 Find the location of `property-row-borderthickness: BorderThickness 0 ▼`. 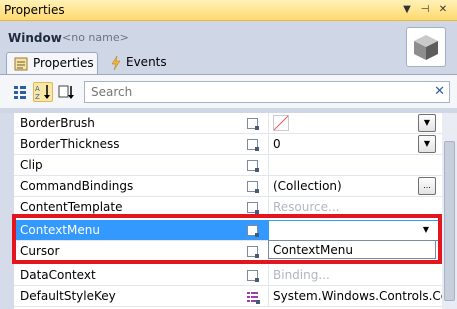

property-row-borderthickness: BorderThickness 0 ▼ is located at coordinates (228, 144).